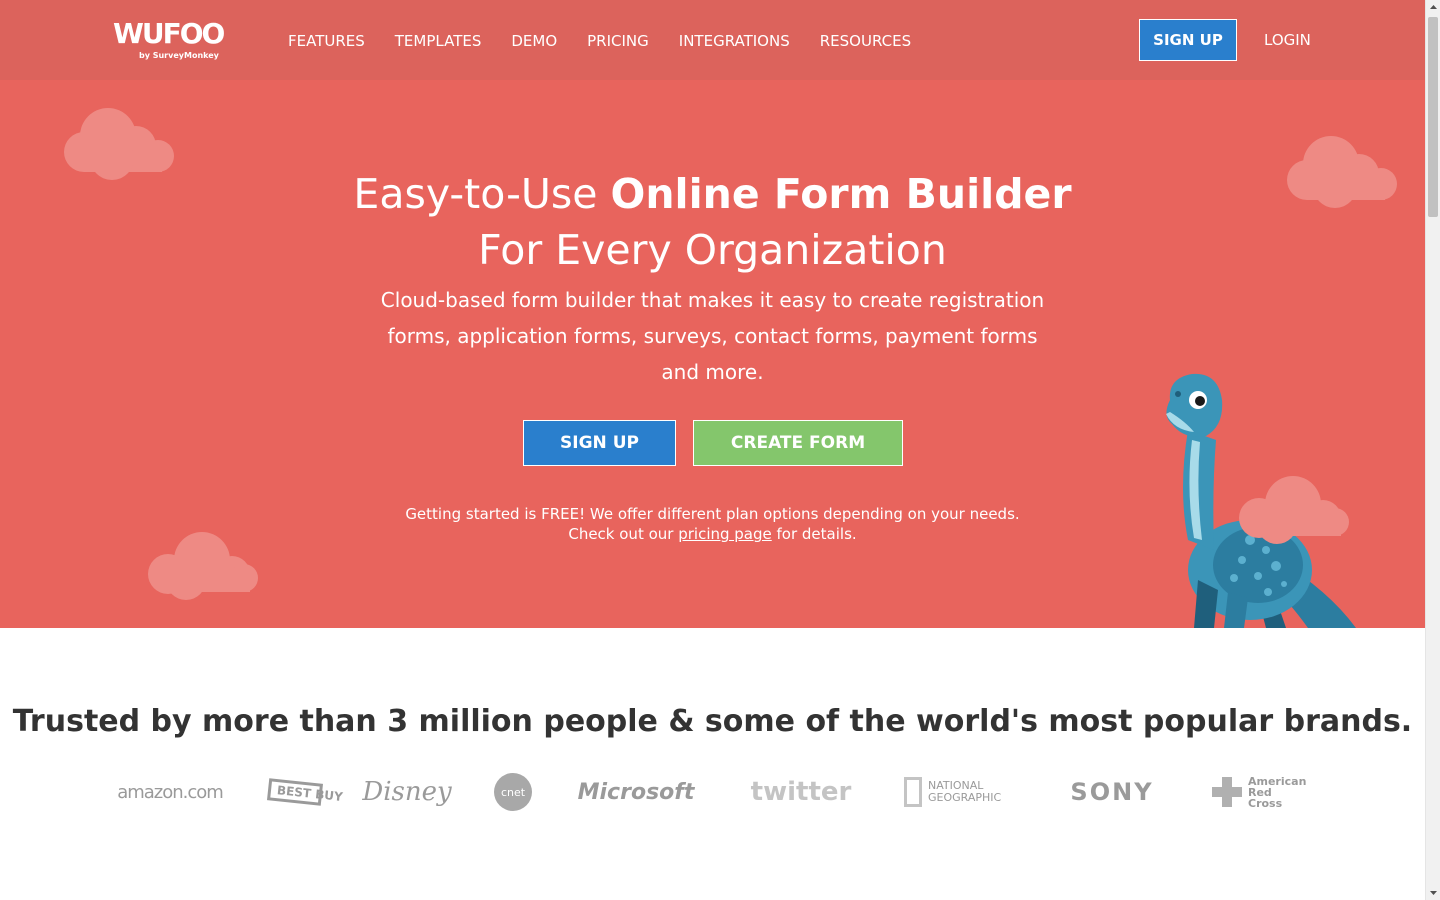 The image size is (1440, 900). Describe the element at coordinates (1432, 450) in the screenshot. I see `page-scrollbar` at that location.